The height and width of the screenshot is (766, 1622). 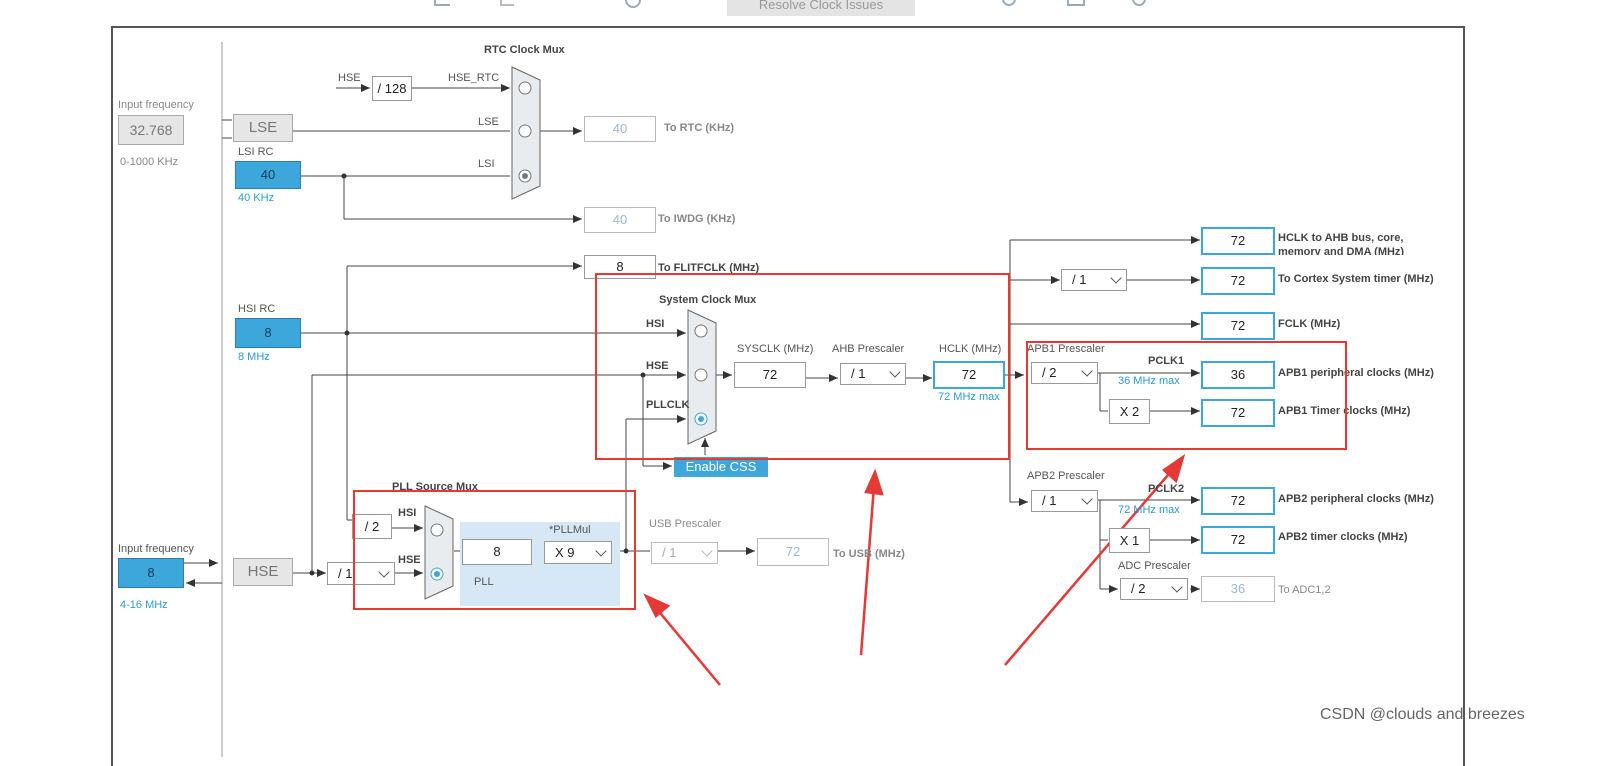 What do you see at coordinates (1238, 501) in the screenshot?
I see `apb2-peripheral-field: 72` at bounding box center [1238, 501].